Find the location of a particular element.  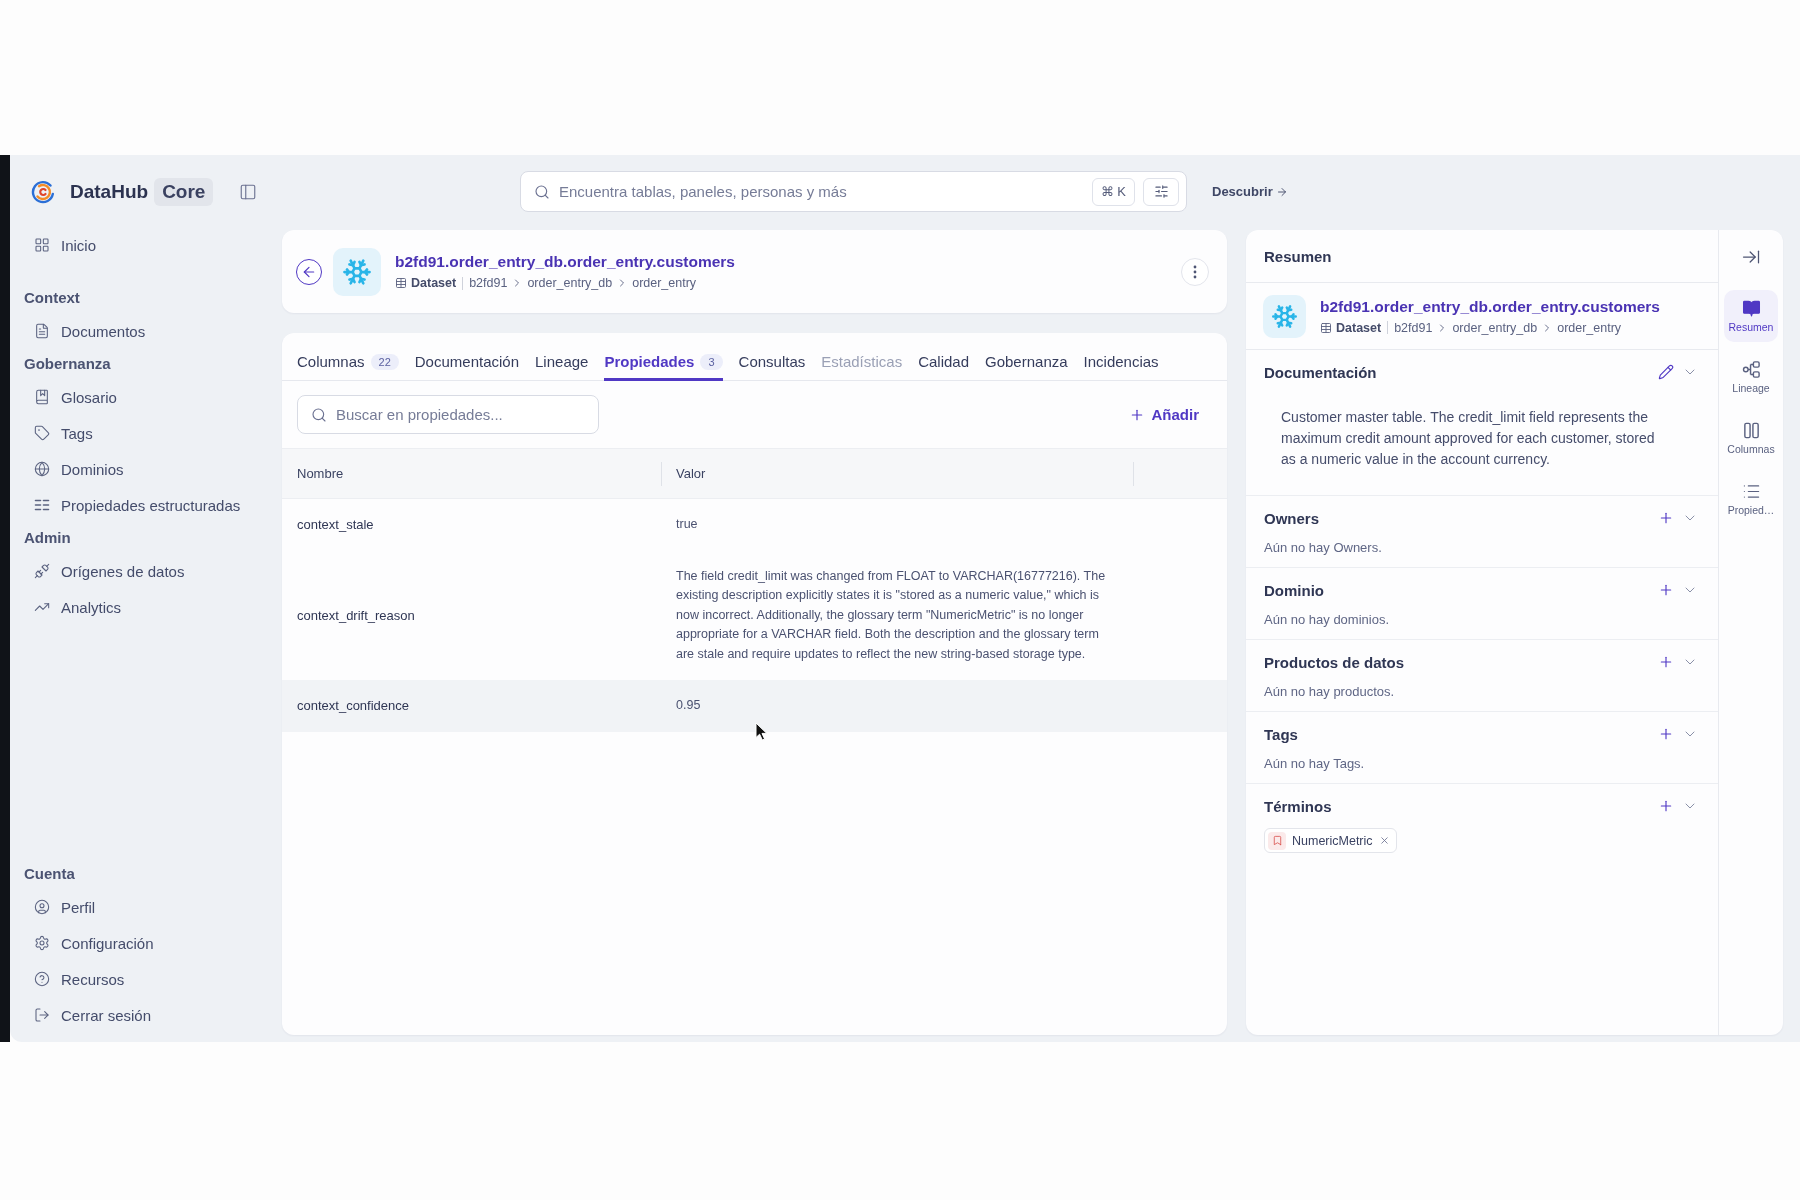

add-button: Añadir is located at coordinates (1164, 414).